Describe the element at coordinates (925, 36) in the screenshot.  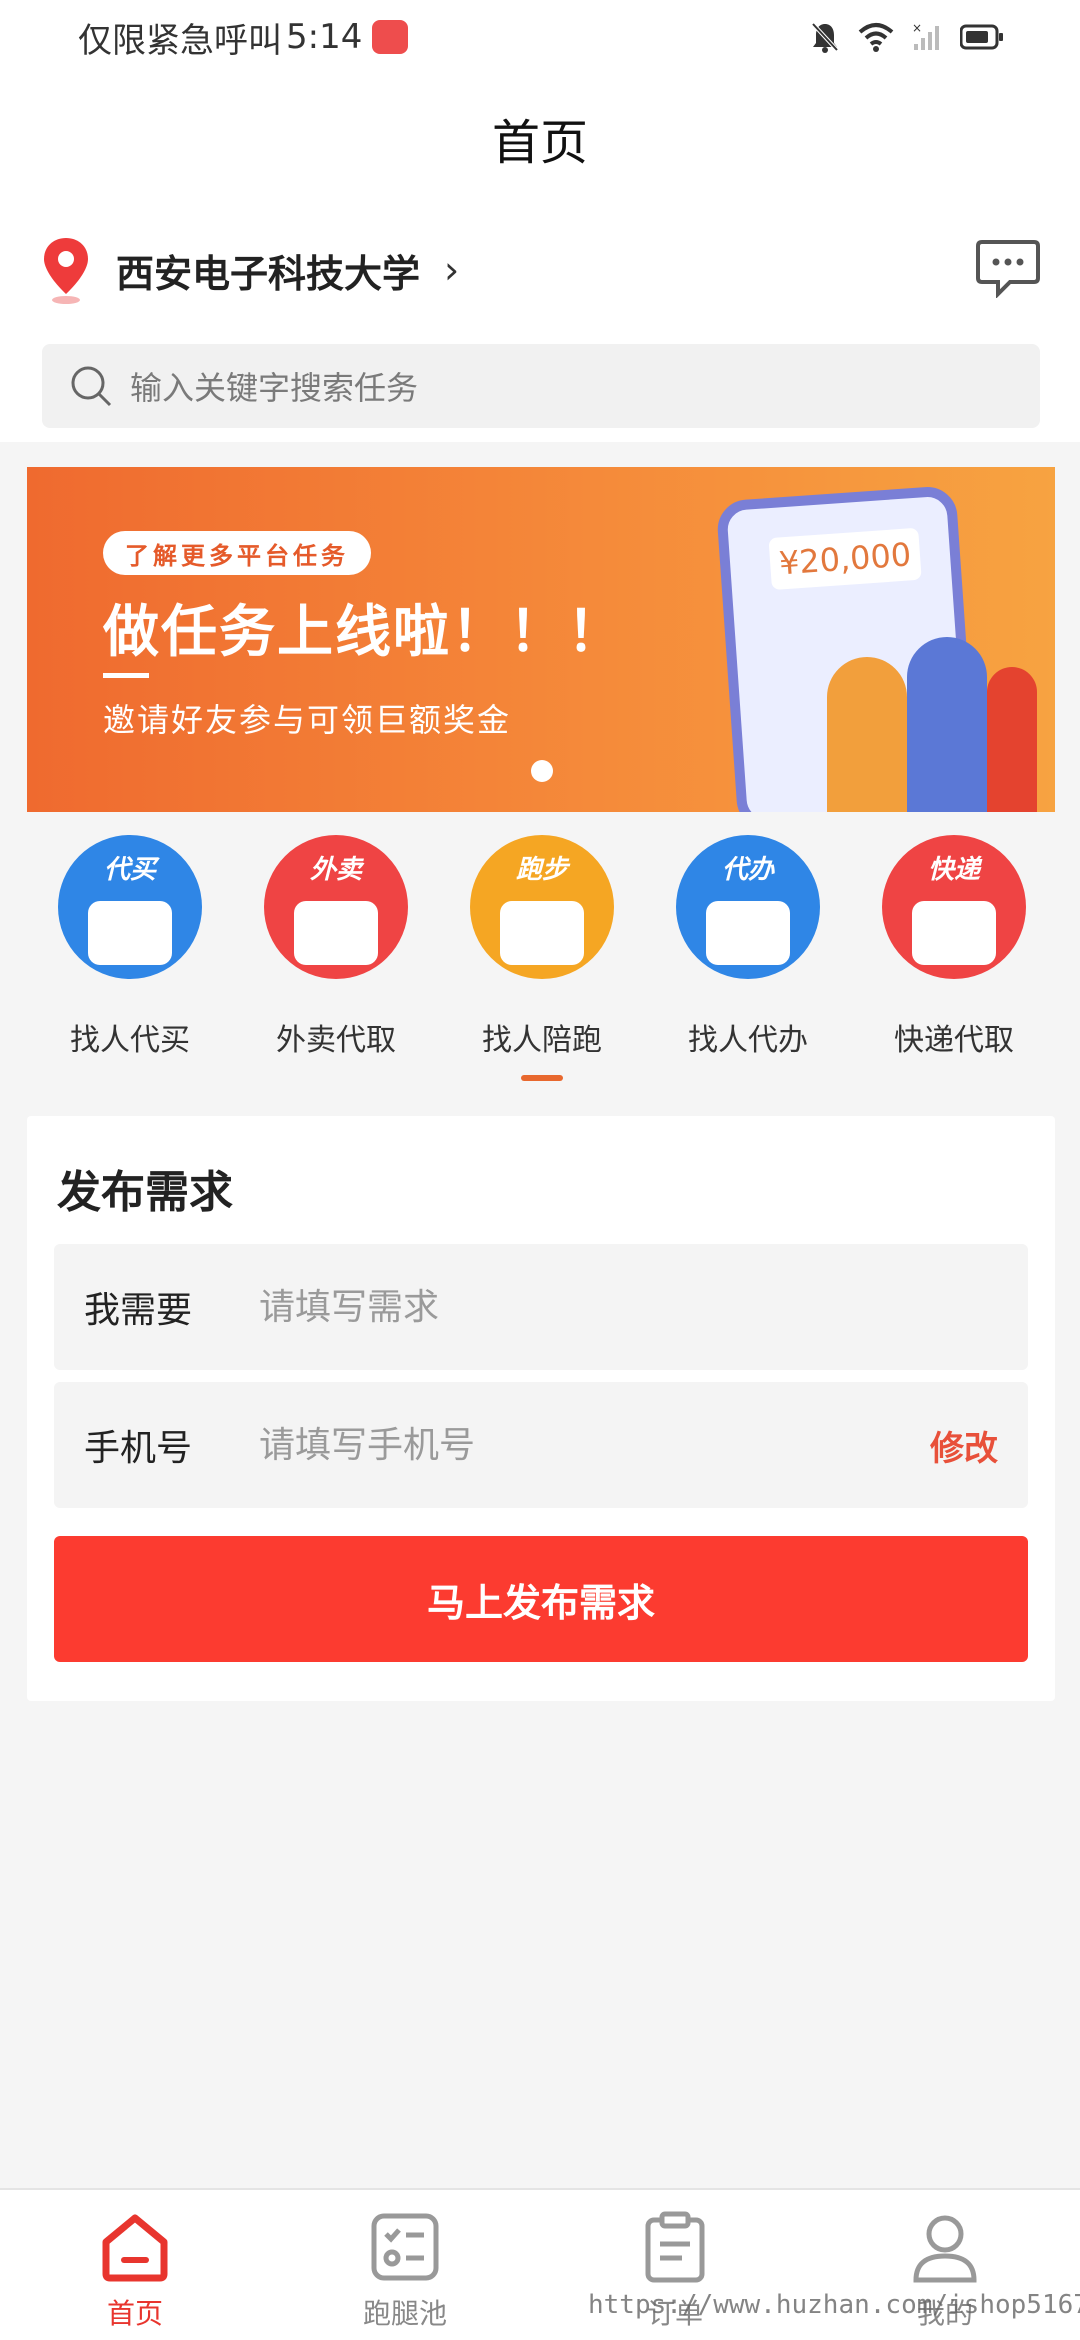
I see `signal-icon: ×` at that location.